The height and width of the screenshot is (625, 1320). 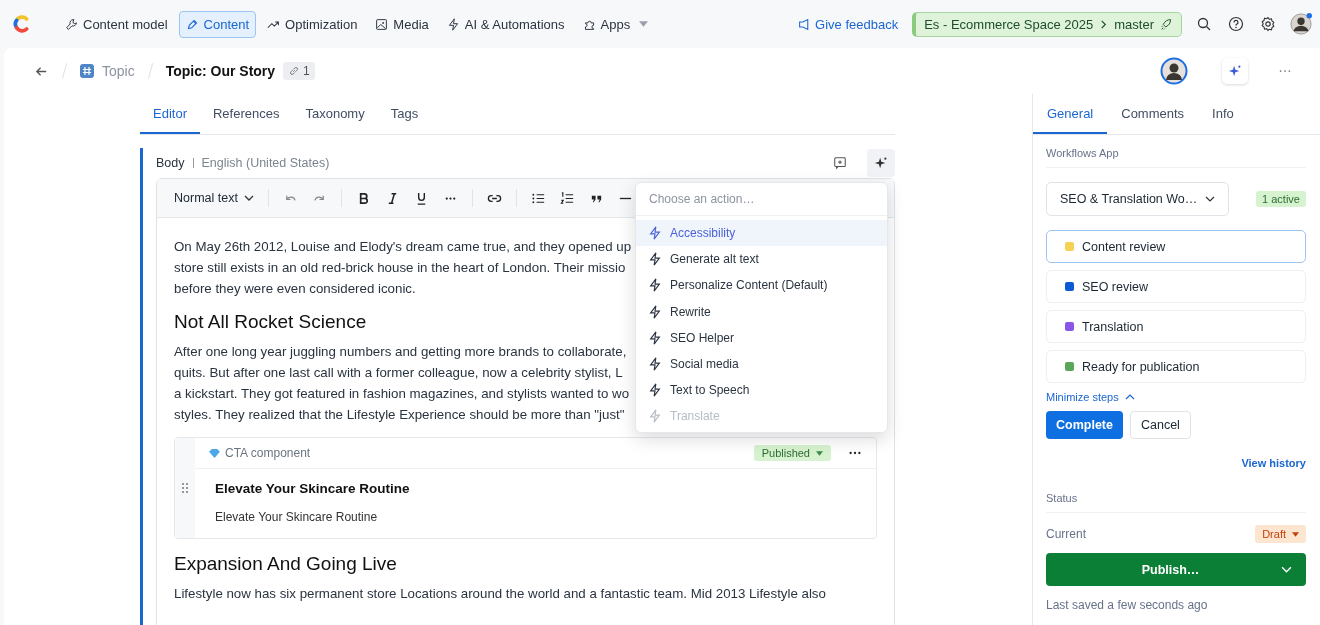 What do you see at coordinates (1176, 246) in the screenshot?
I see `workflow-step: Content review` at bounding box center [1176, 246].